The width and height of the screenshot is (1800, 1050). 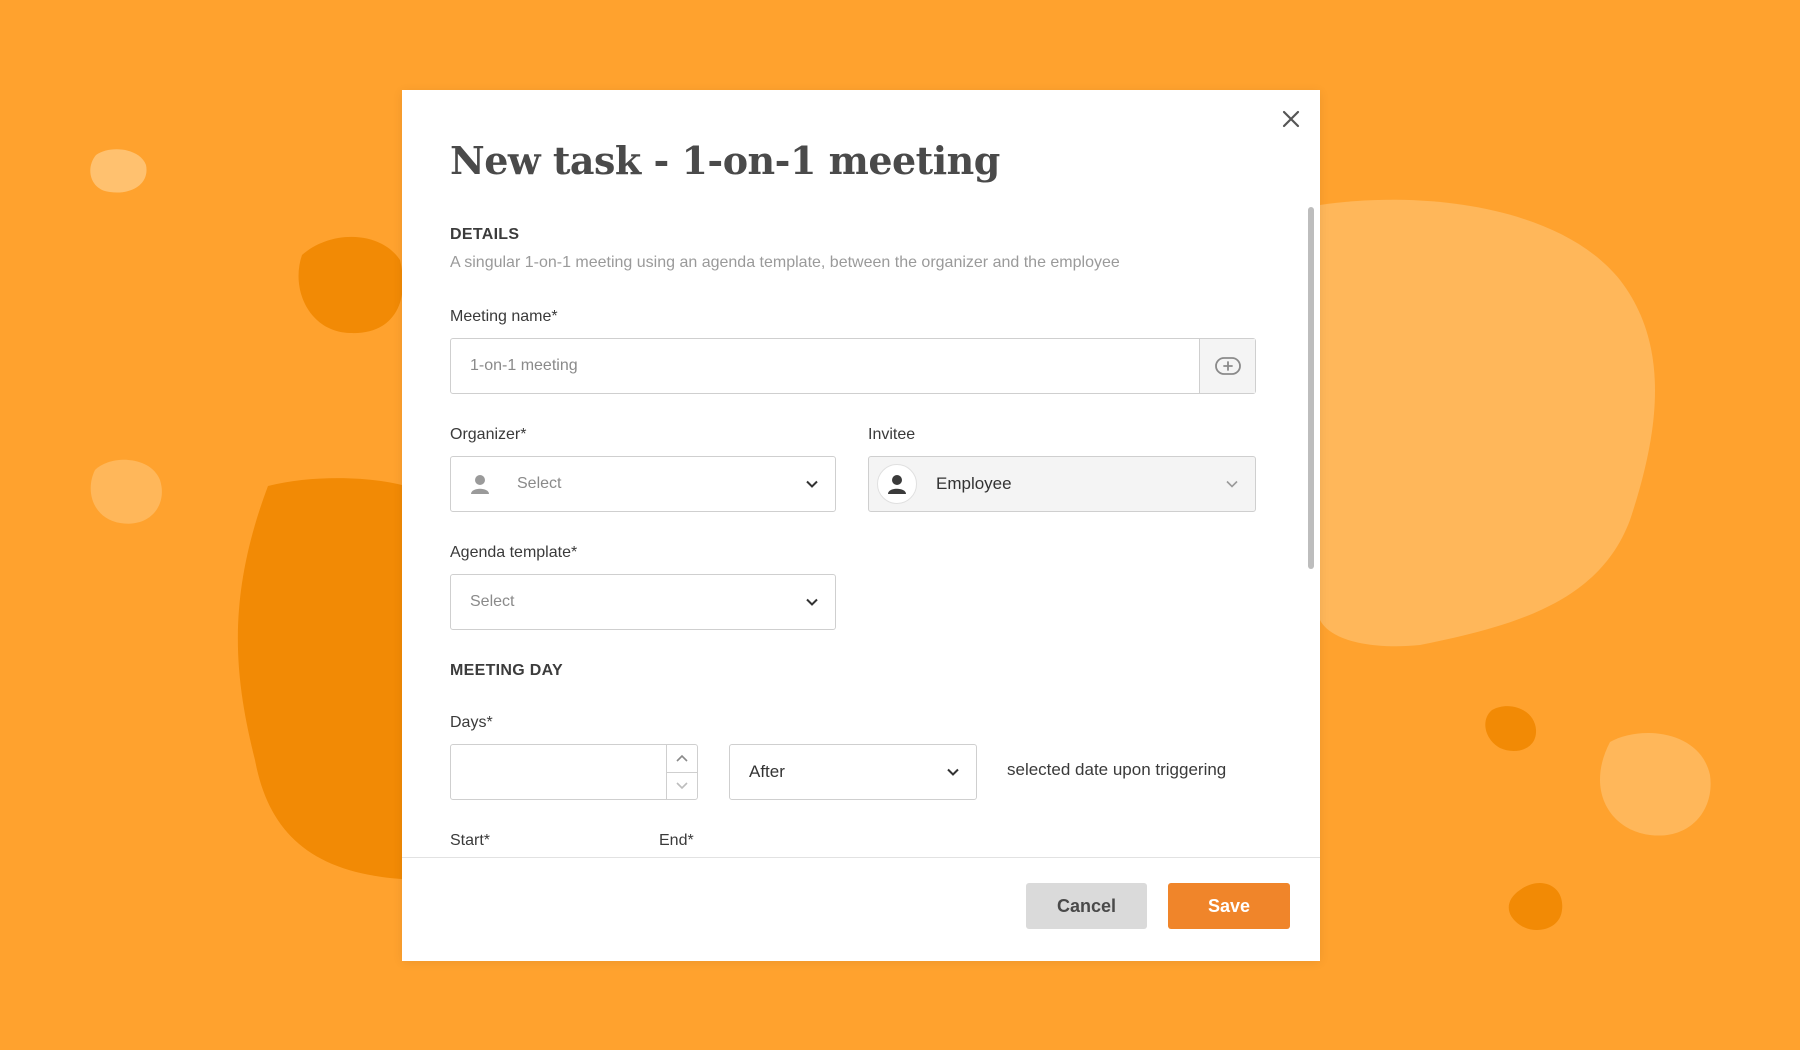 What do you see at coordinates (485, 234) in the screenshot?
I see `details-heading: DETAILS` at bounding box center [485, 234].